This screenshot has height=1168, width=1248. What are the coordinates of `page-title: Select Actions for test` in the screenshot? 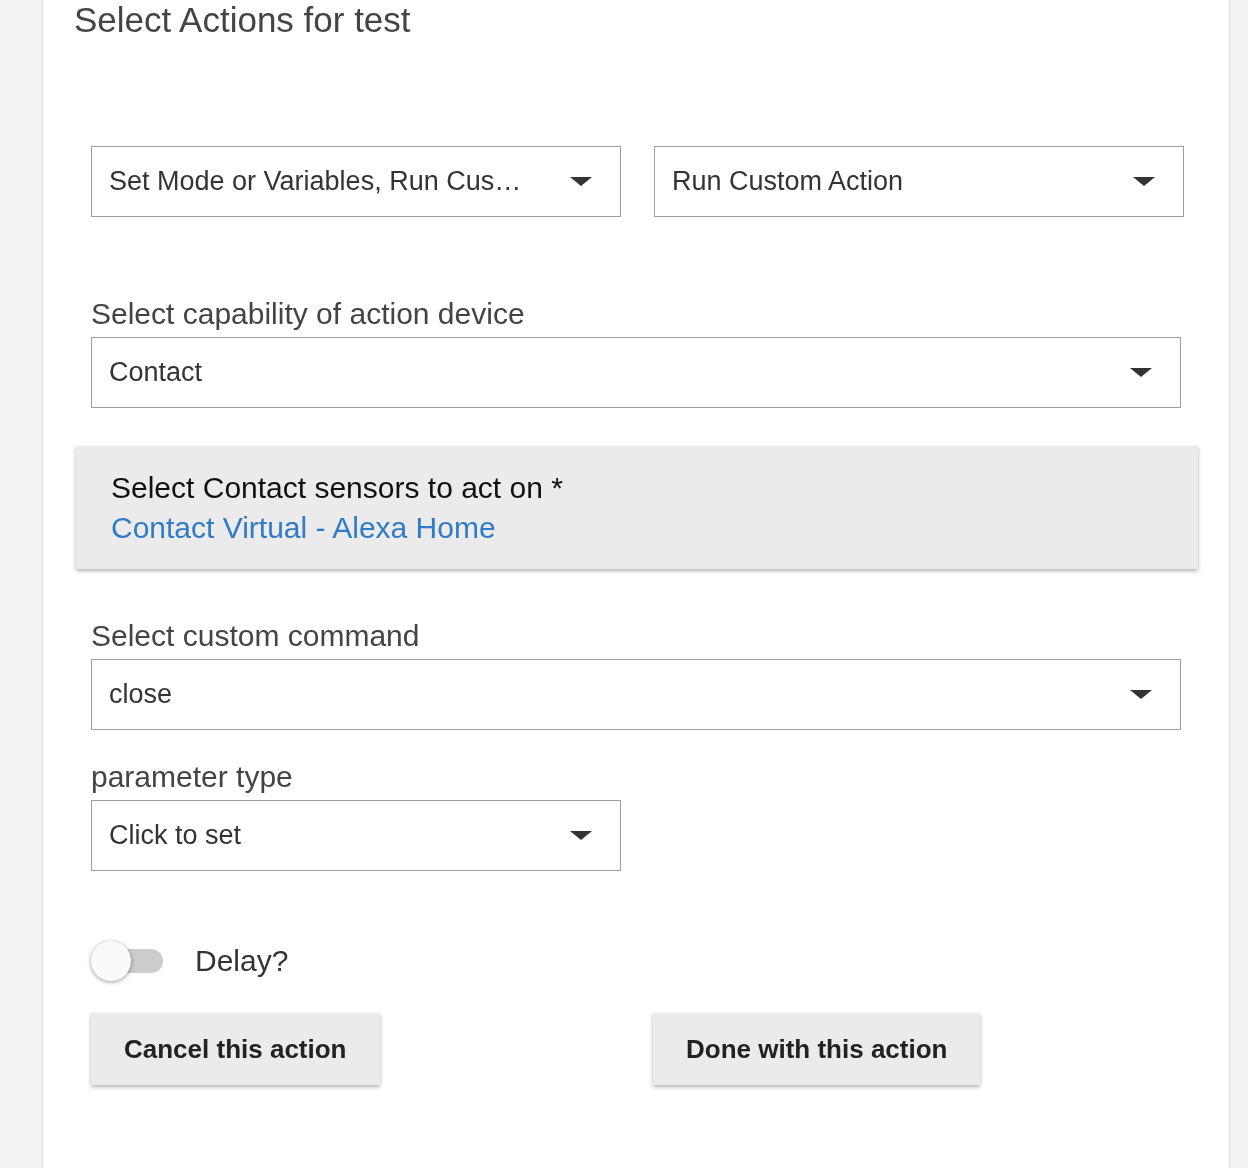 It's located at (243, 20).